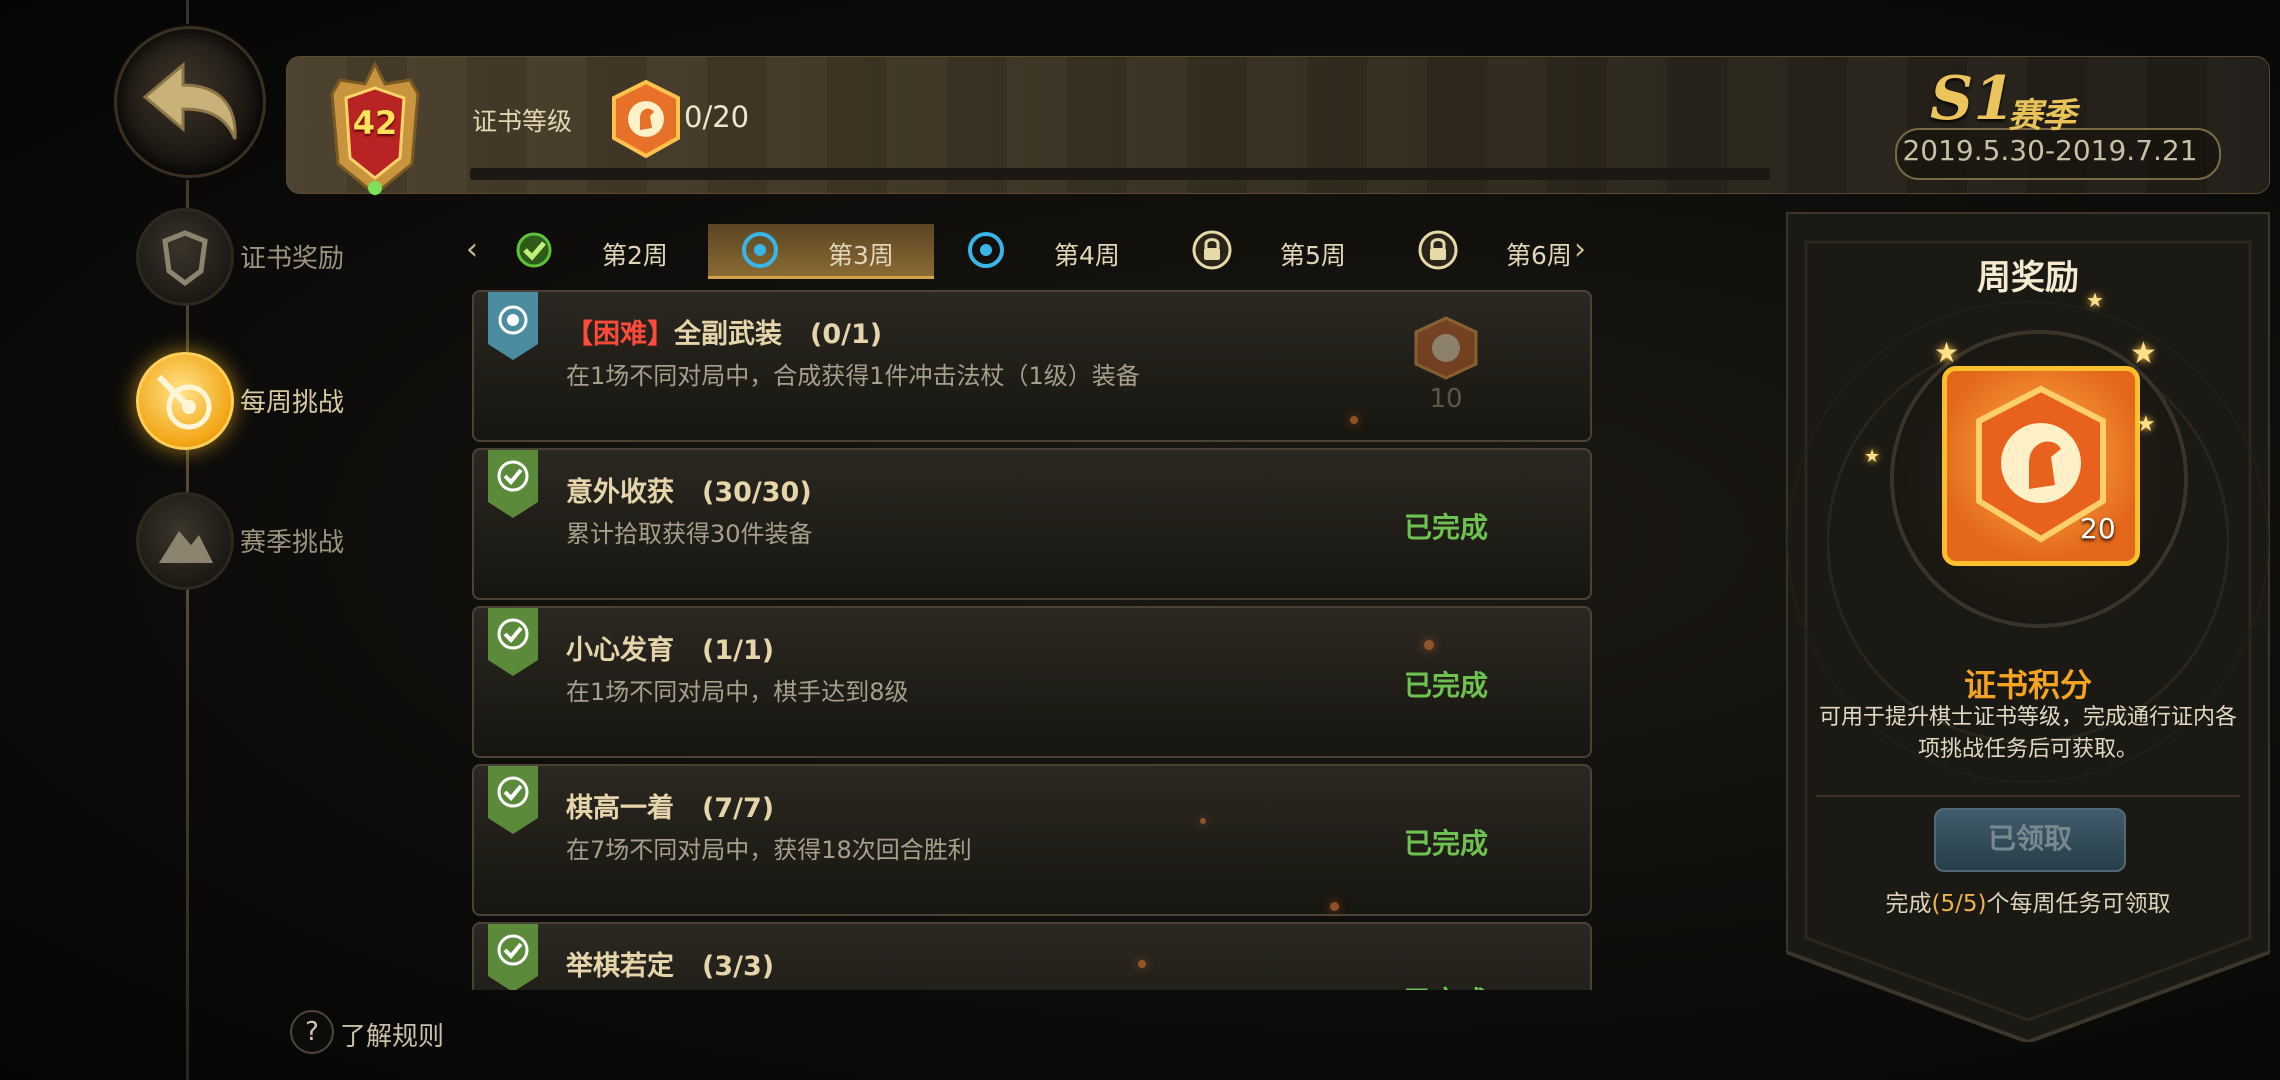  I want to click on tab-label: 第5周, so click(1313, 255).